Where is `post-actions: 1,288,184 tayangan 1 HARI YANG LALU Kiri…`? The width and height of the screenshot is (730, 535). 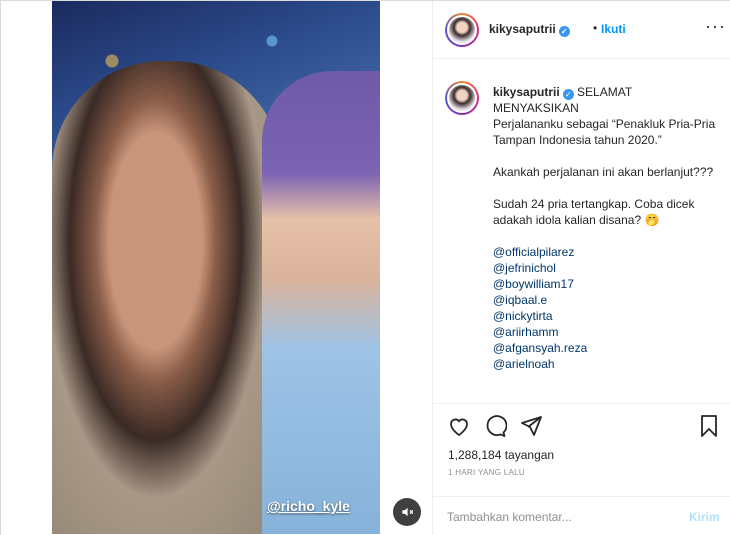 post-actions: 1,288,184 tayangan 1 HARI YANG LALU Kiri… is located at coordinates (581, 469).